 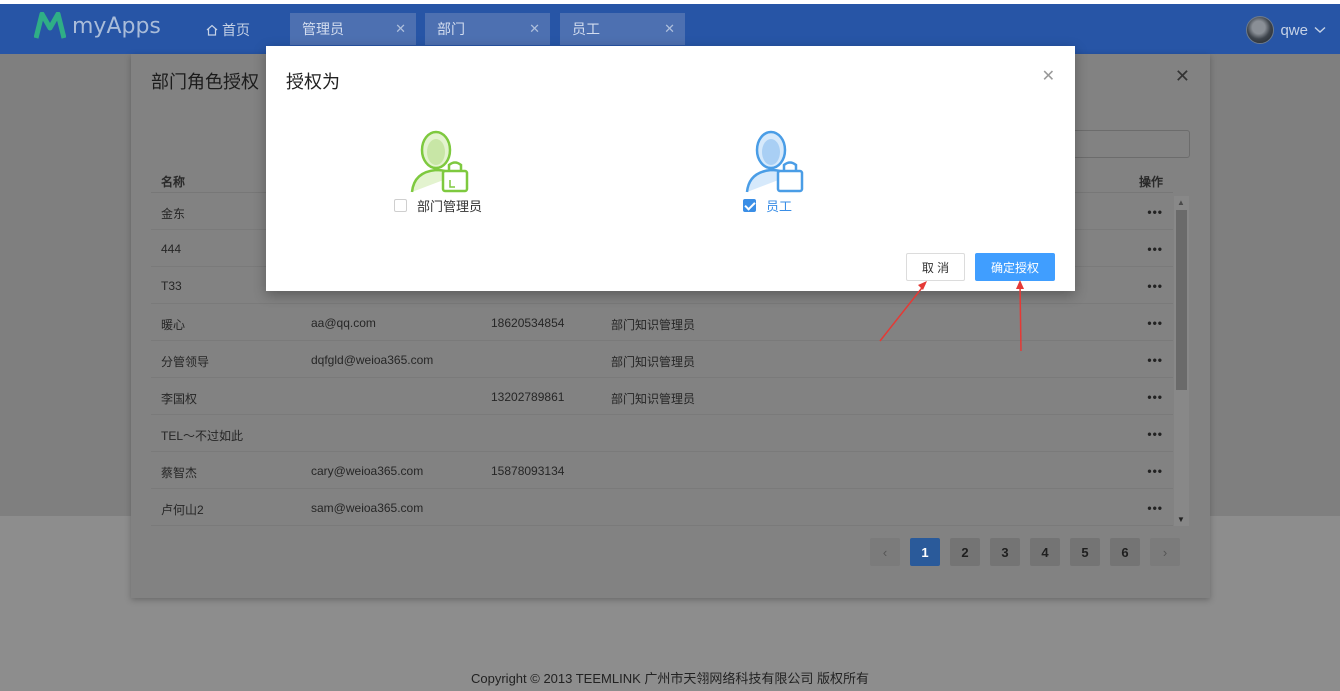 What do you see at coordinates (173, 182) in the screenshot?
I see `column-header-name: 名称` at bounding box center [173, 182].